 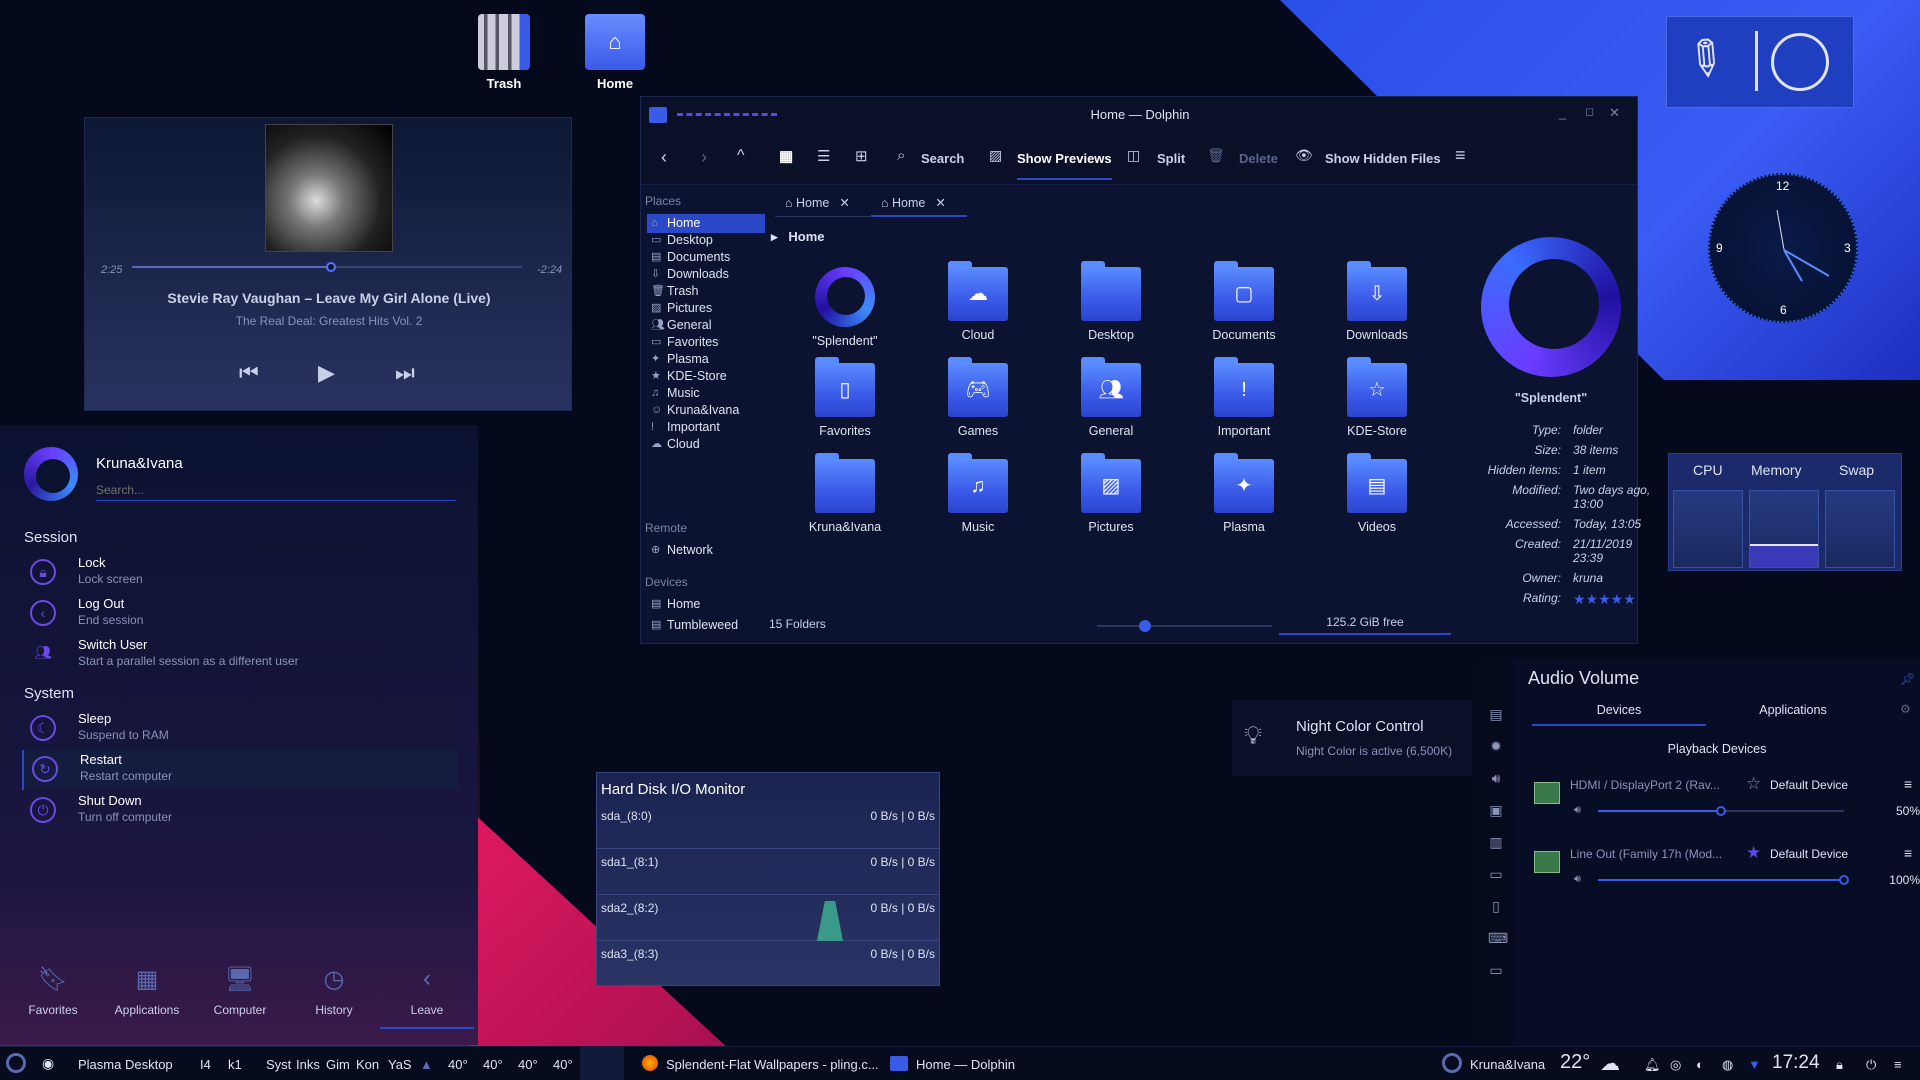 What do you see at coordinates (125, 1064) in the screenshot?
I see `activity-label: Plasma Desktop` at bounding box center [125, 1064].